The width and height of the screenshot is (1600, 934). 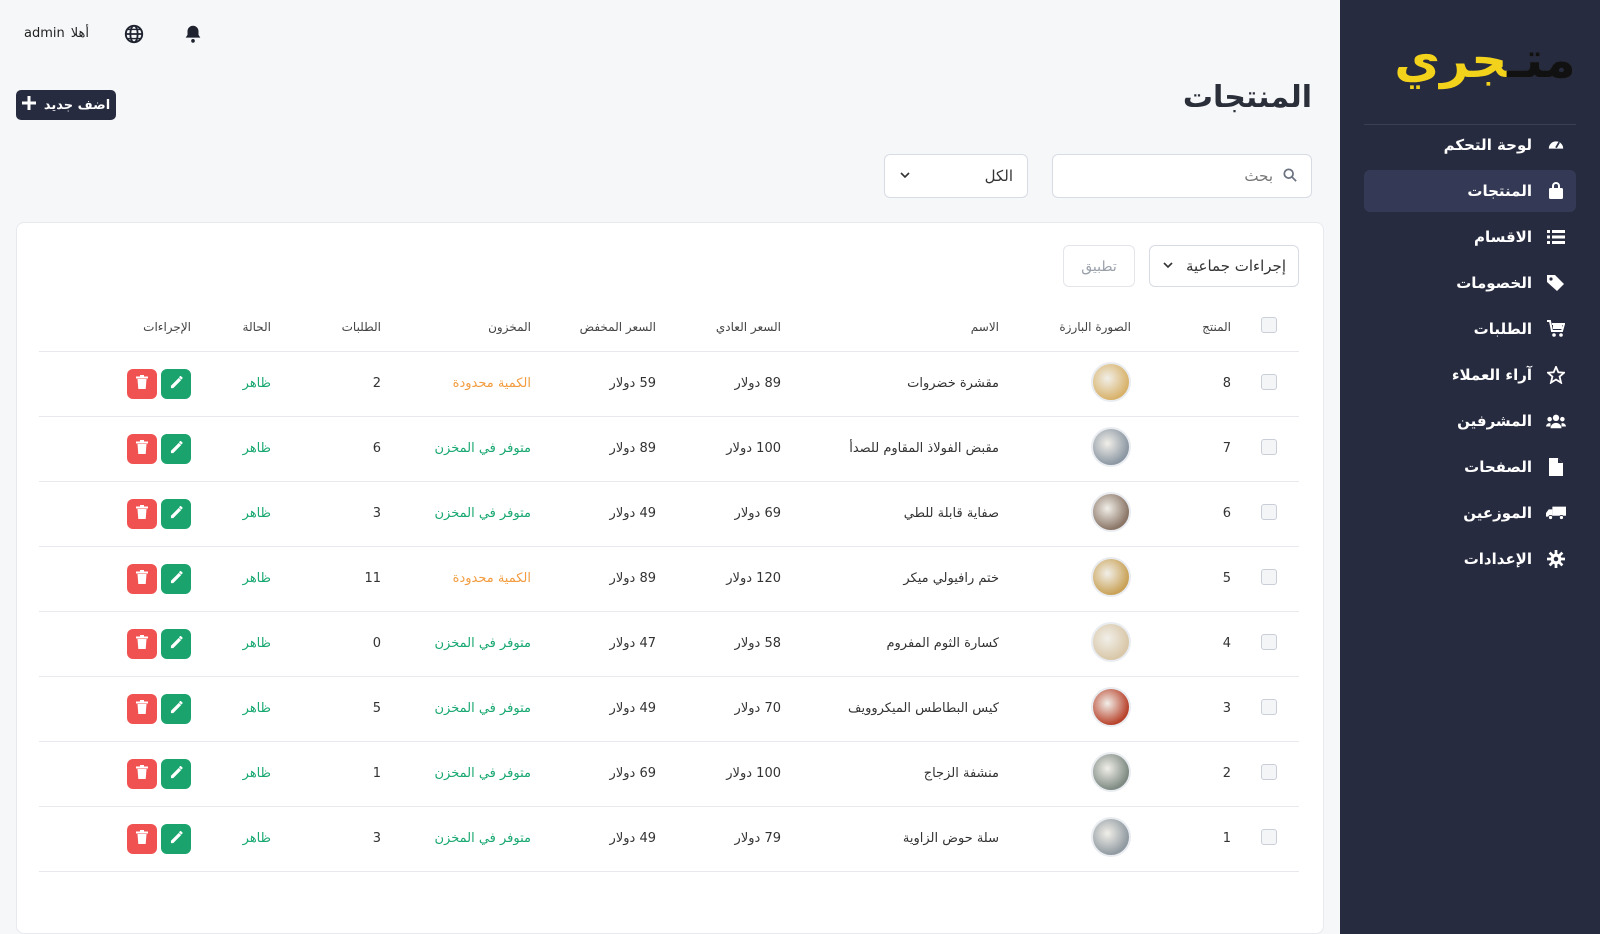 I want to click on sidebar-item-5: آراء العملاء, so click(x=1470, y=375).